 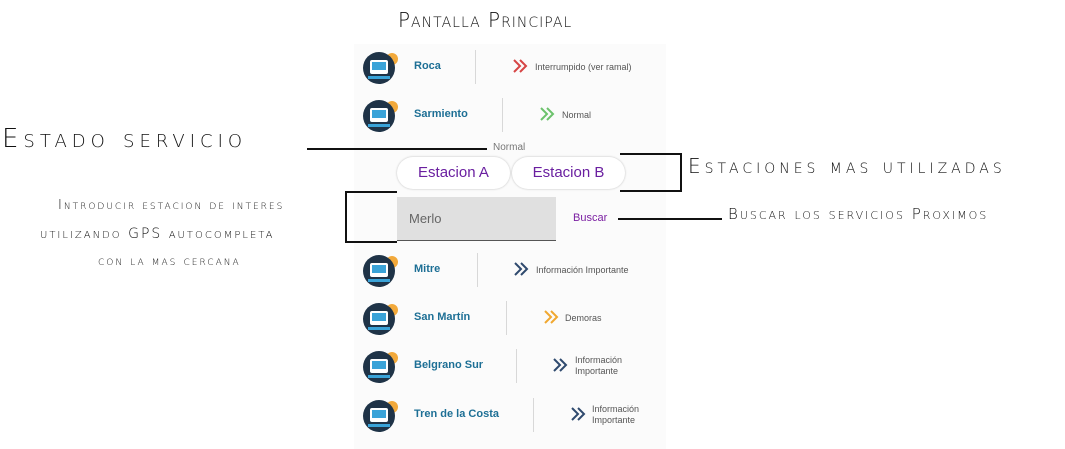 I want to click on line-name: Mitre, so click(x=427, y=269).